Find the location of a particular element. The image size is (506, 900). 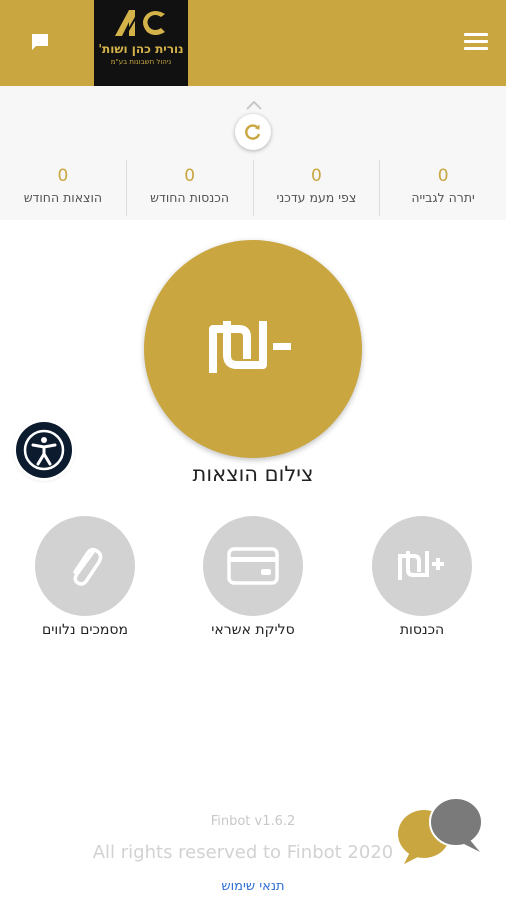

accessibility-button is located at coordinates (44, 450).